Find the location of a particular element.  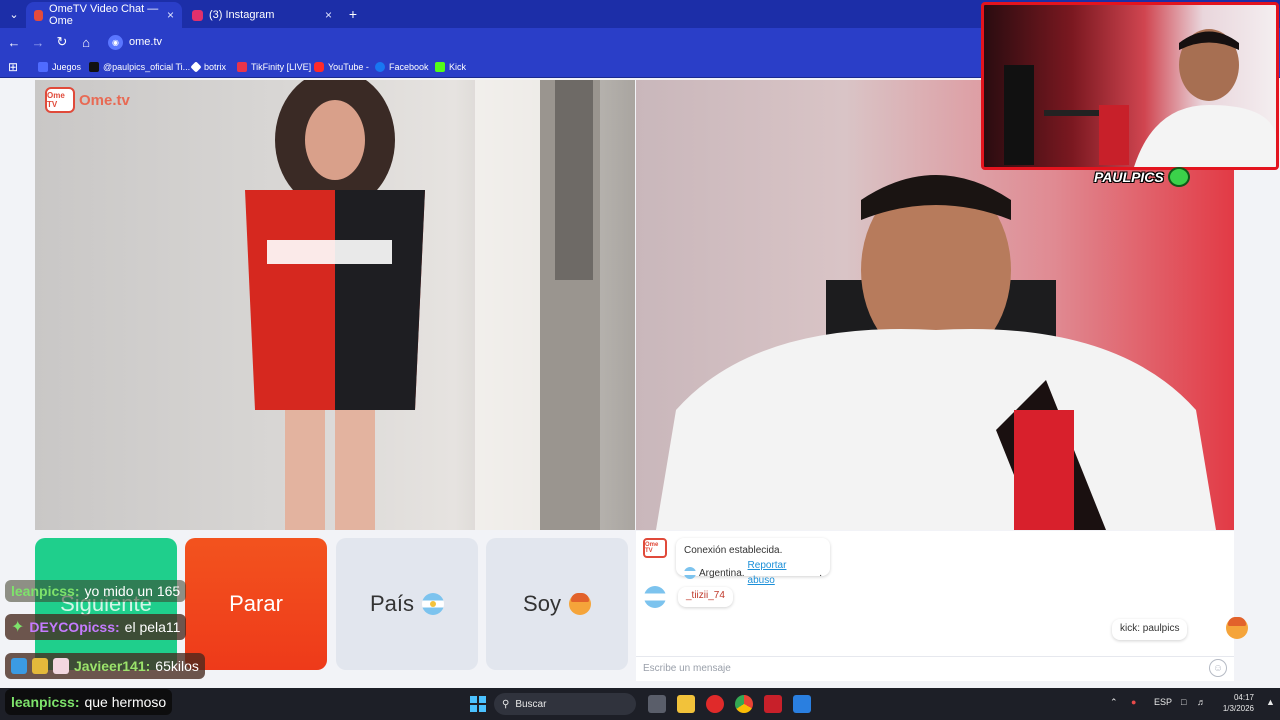

tab-list-icon: ⌄ is located at coordinates (14, 14).